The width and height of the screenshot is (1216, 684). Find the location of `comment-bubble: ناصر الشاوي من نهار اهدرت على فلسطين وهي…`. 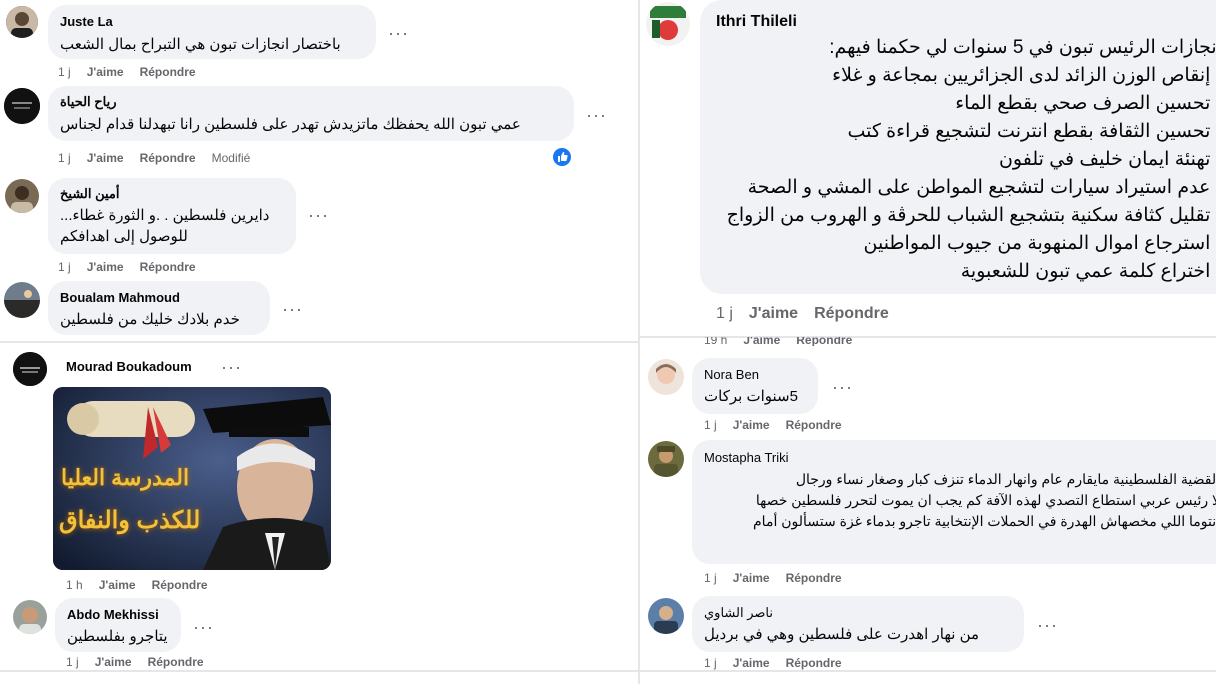

comment-bubble: ناصر الشاوي من نهار اهدرت على فلسطين وهي… is located at coordinates (858, 624).